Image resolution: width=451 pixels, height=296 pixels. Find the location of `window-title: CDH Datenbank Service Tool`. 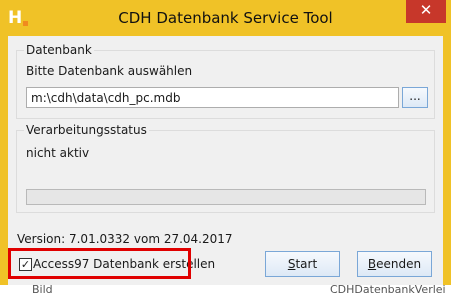

window-title: CDH Datenbank Service Tool is located at coordinates (225, 18).